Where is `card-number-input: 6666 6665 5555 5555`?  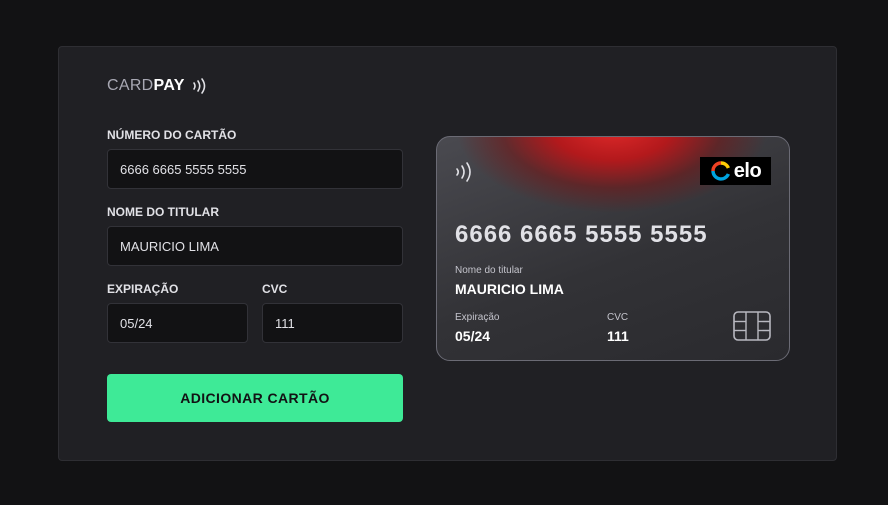
card-number-input: 6666 6665 5555 5555 is located at coordinates (255, 169).